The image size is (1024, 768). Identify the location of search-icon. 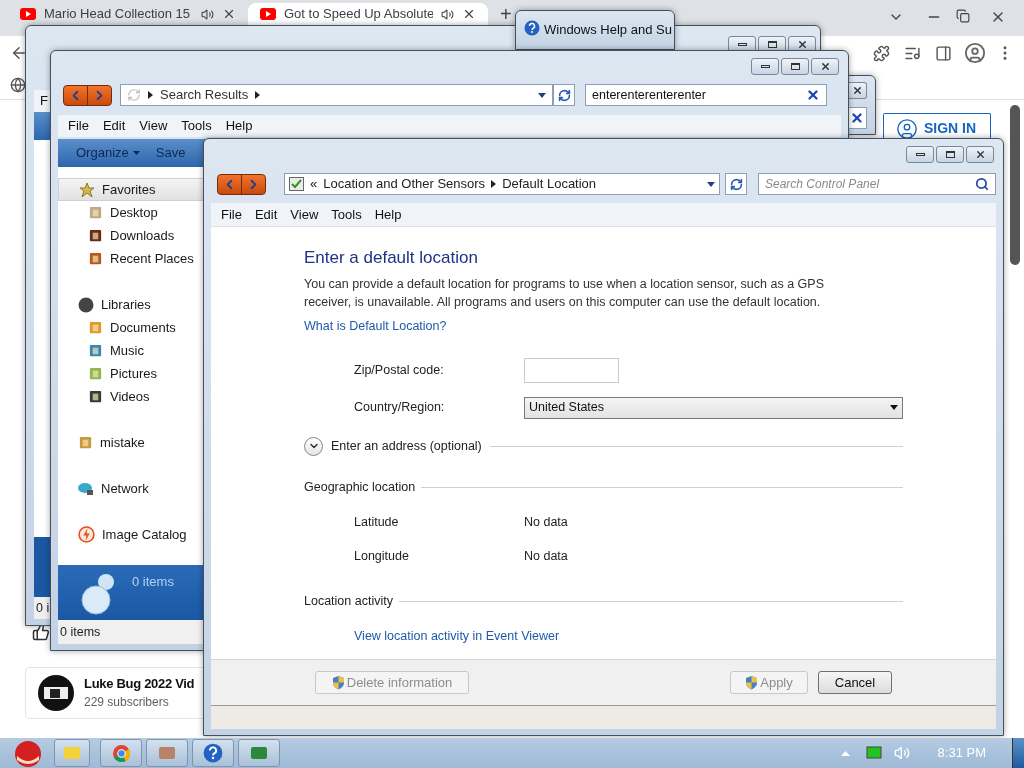
(982, 184).